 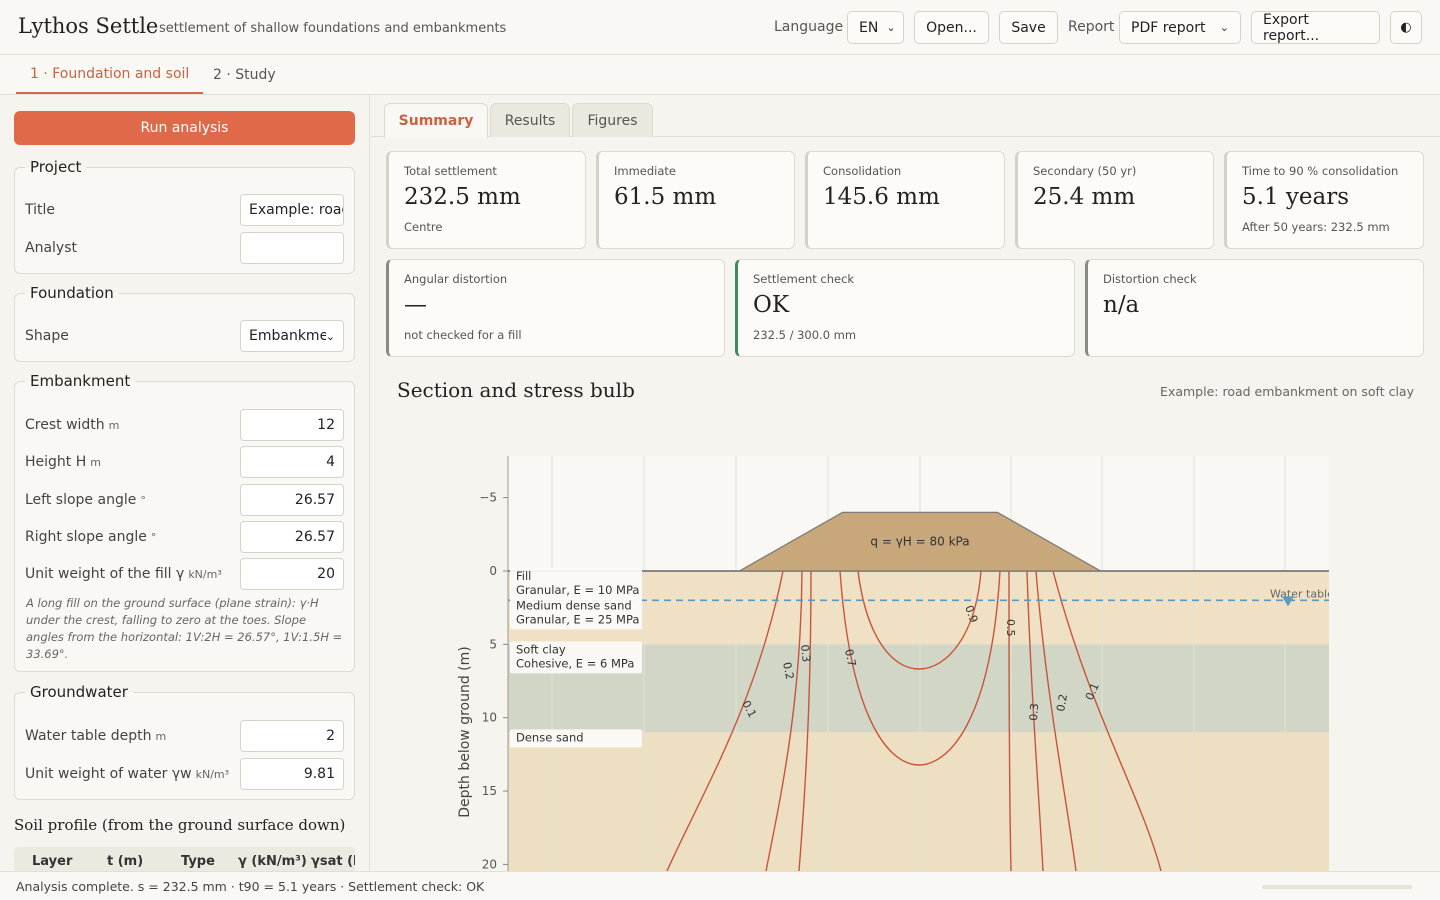 What do you see at coordinates (1168, 27) in the screenshot?
I see `report-value: PDF report` at bounding box center [1168, 27].